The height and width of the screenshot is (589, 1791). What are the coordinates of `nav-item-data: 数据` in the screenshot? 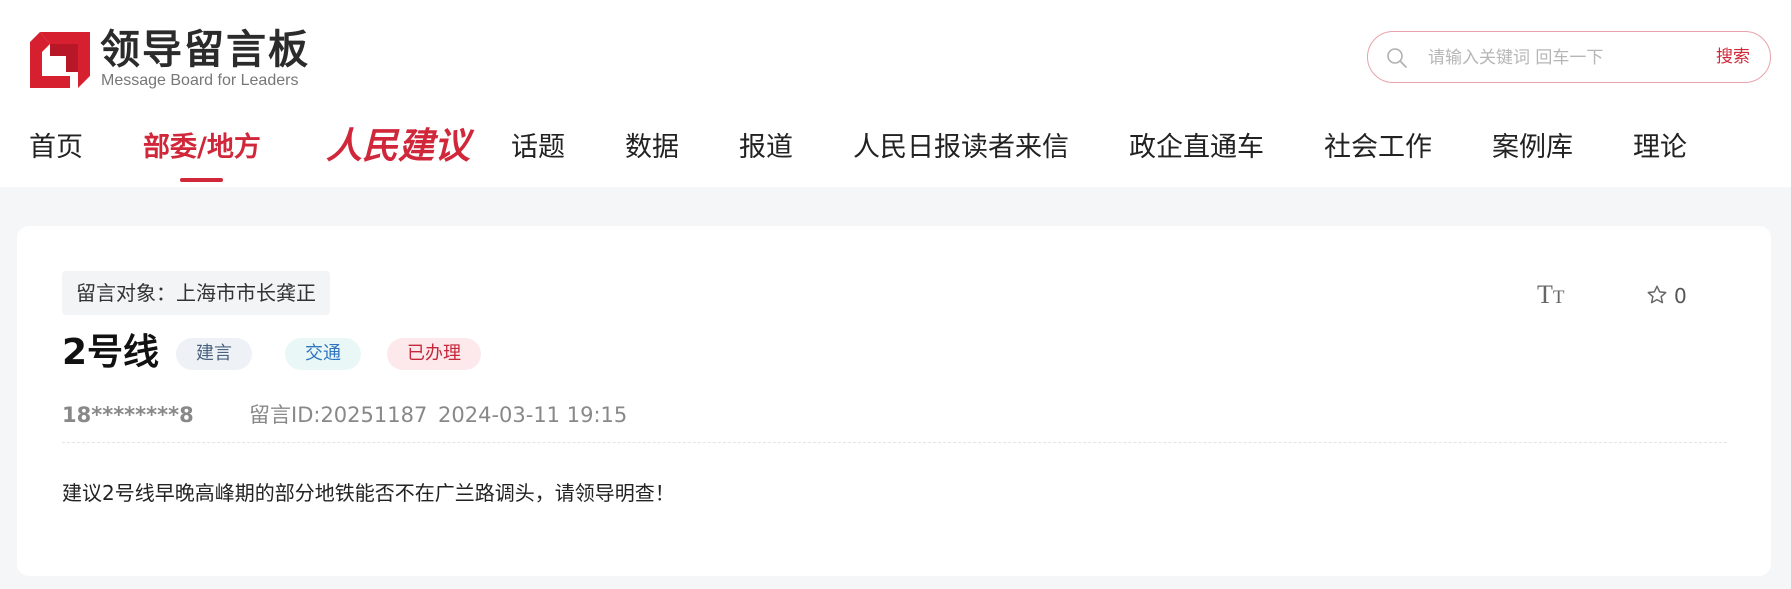 It's located at (652, 148).